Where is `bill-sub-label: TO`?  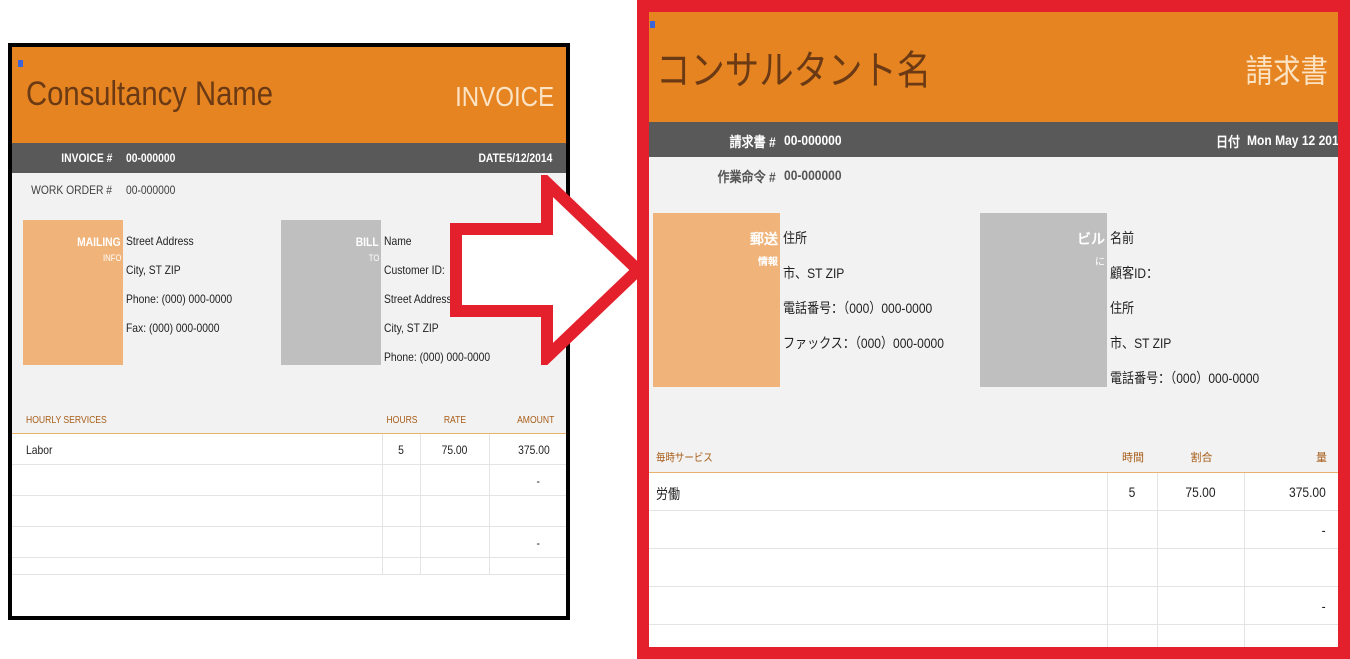
bill-sub-label: TO is located at coordinates (373, 258).